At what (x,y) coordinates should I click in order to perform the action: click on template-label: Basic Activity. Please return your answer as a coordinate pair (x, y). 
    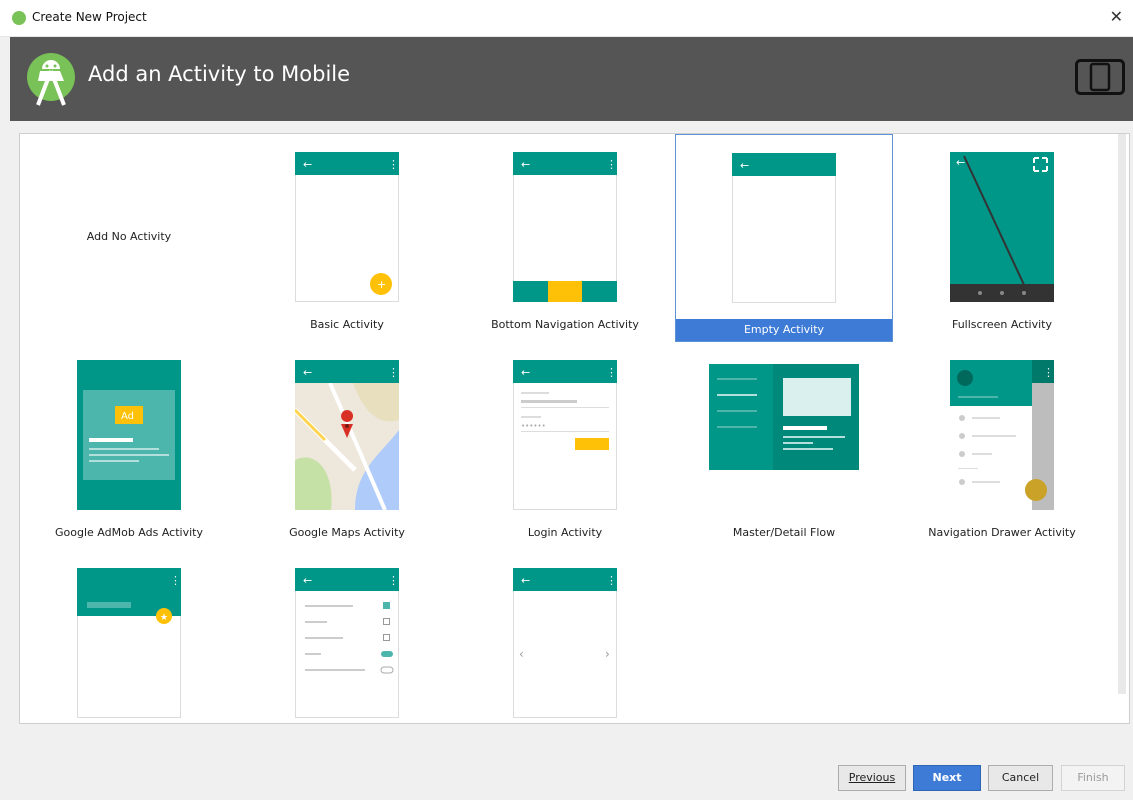
    Looking at the image, I should click on (347, 324).